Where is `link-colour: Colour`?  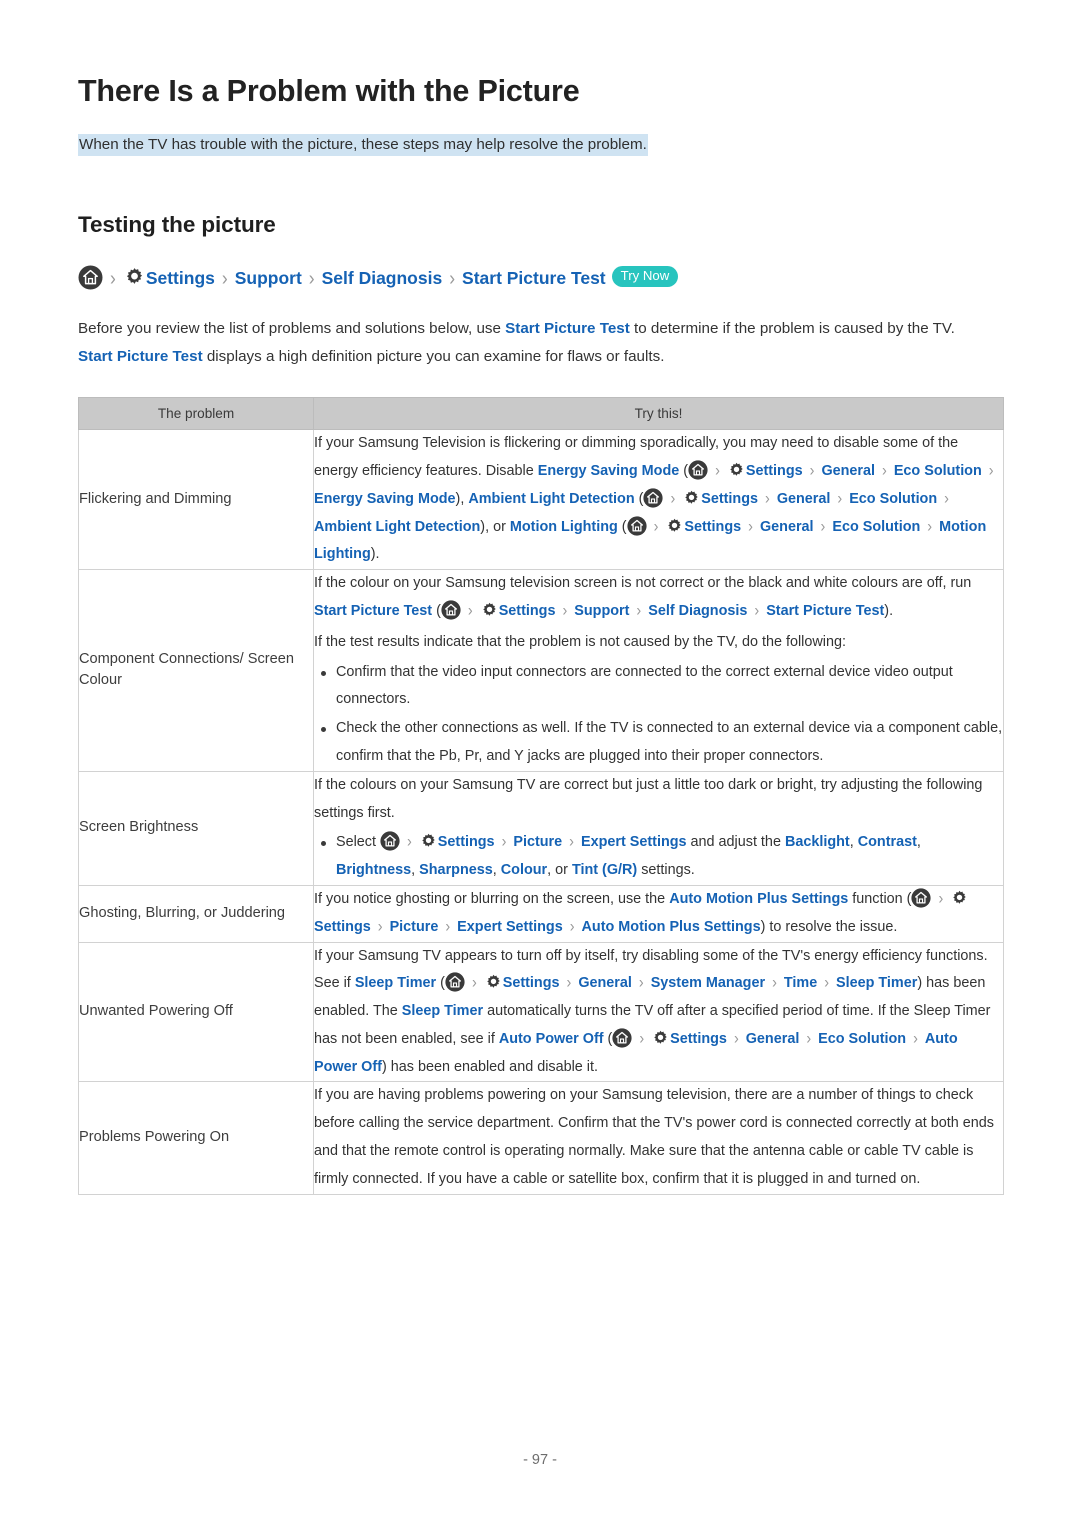 link-colour: Colour is located at coordinates (524, 870).